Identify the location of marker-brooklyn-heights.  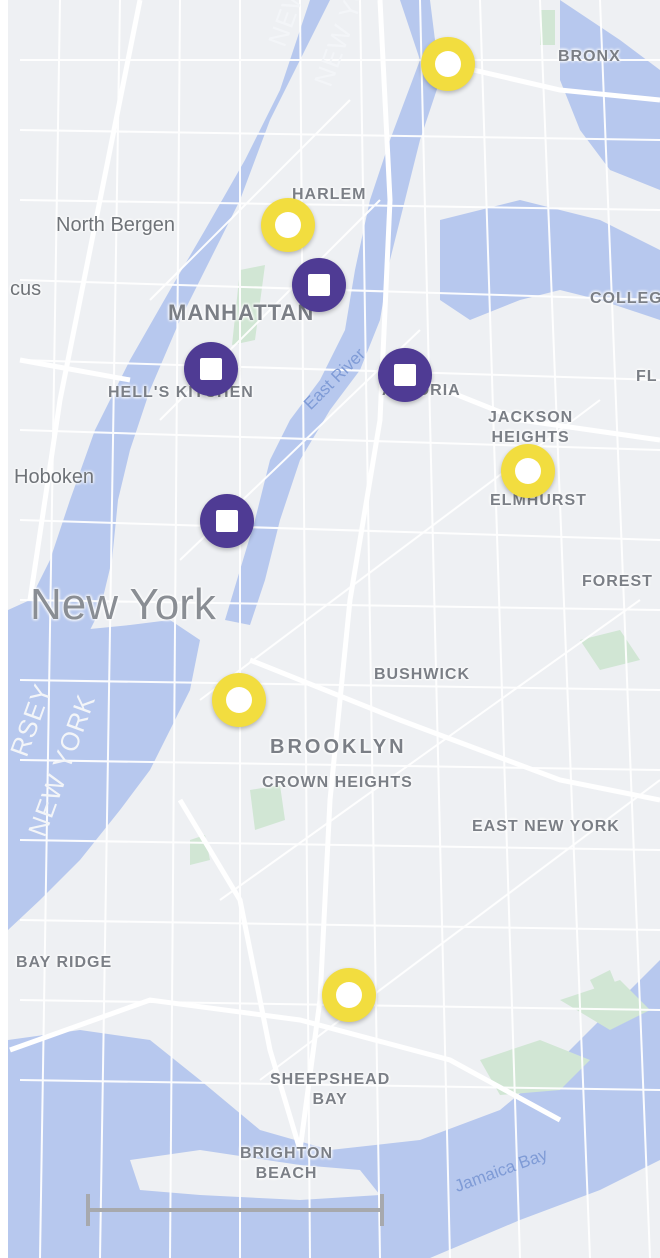
(239, 700).